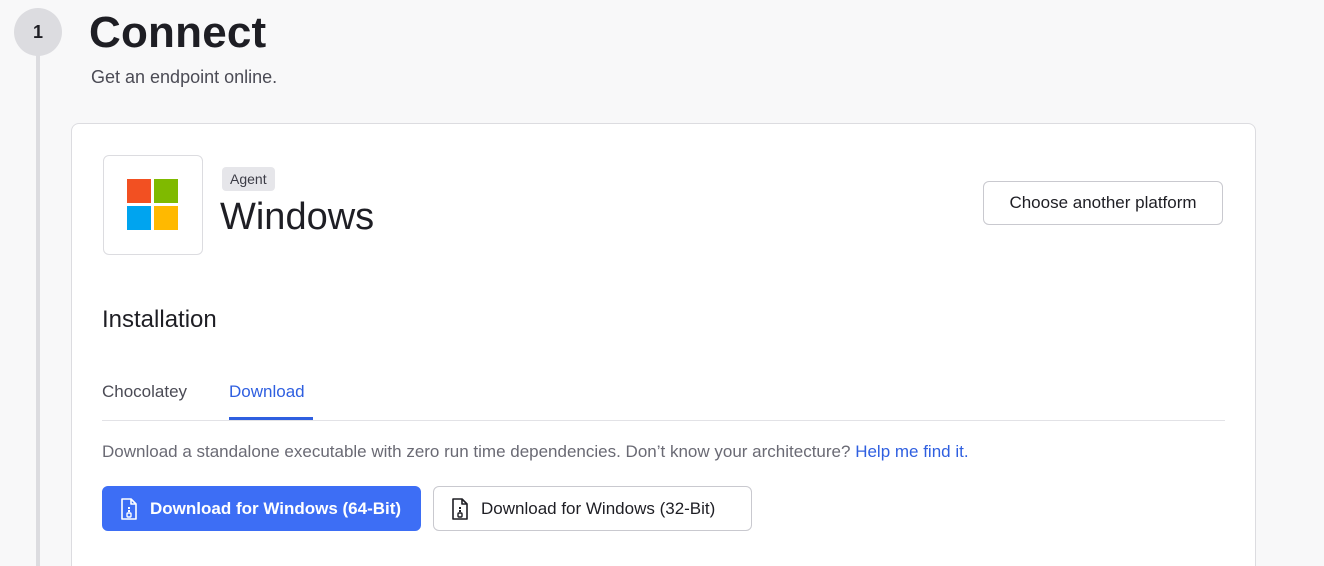 Image resolution: width=1324 pixels, height=566 pixels. What do you see at coordinates (248, 179) in the screenshot?
I see `agent-badge: Agent` at bounding box center [248, 179].